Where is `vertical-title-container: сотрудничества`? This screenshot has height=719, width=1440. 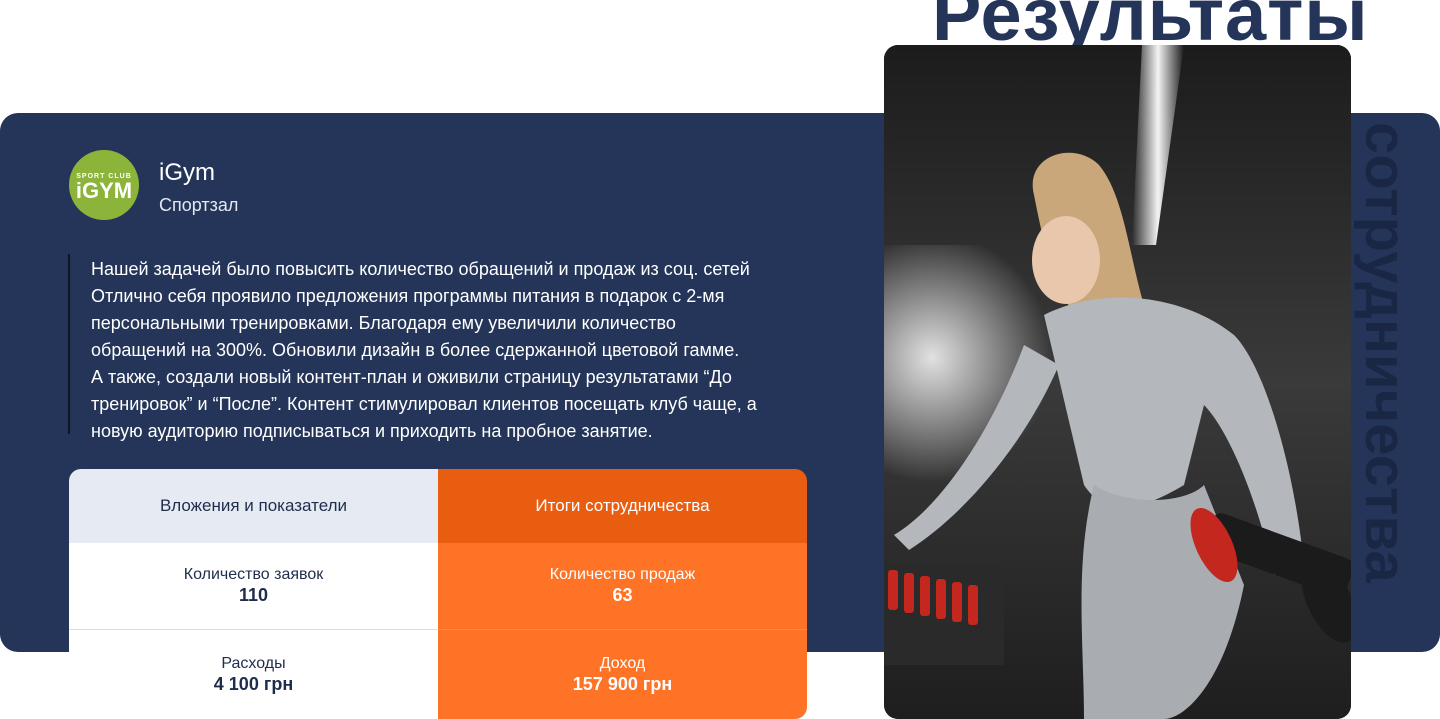
vertical-title-container: сотрудничества is located at coordinates (1384, 382).